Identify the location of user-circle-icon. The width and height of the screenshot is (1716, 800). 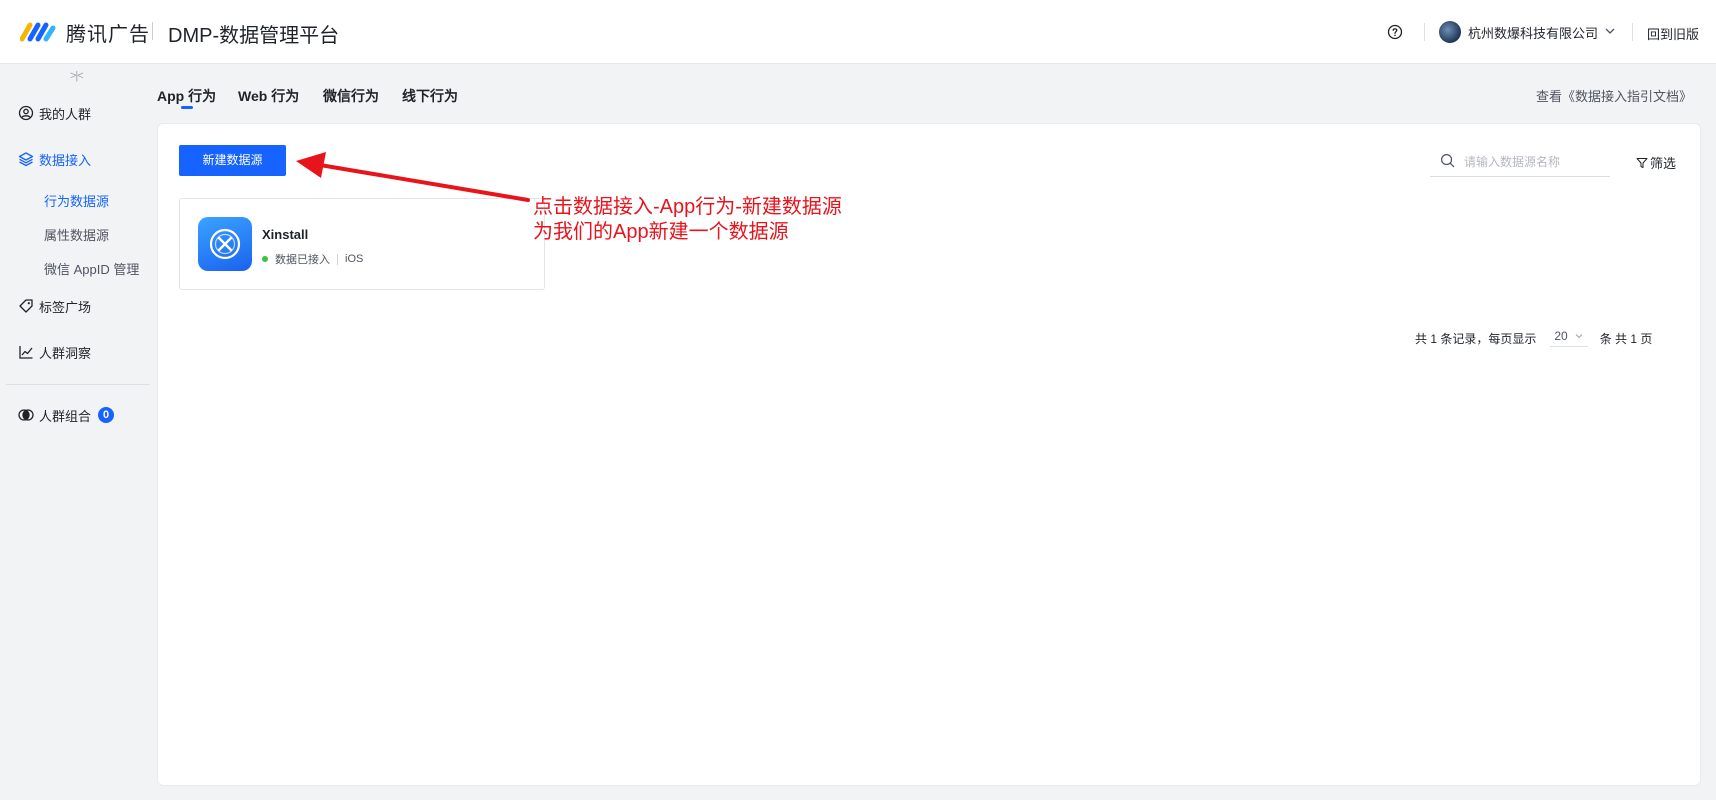
(26, 113).